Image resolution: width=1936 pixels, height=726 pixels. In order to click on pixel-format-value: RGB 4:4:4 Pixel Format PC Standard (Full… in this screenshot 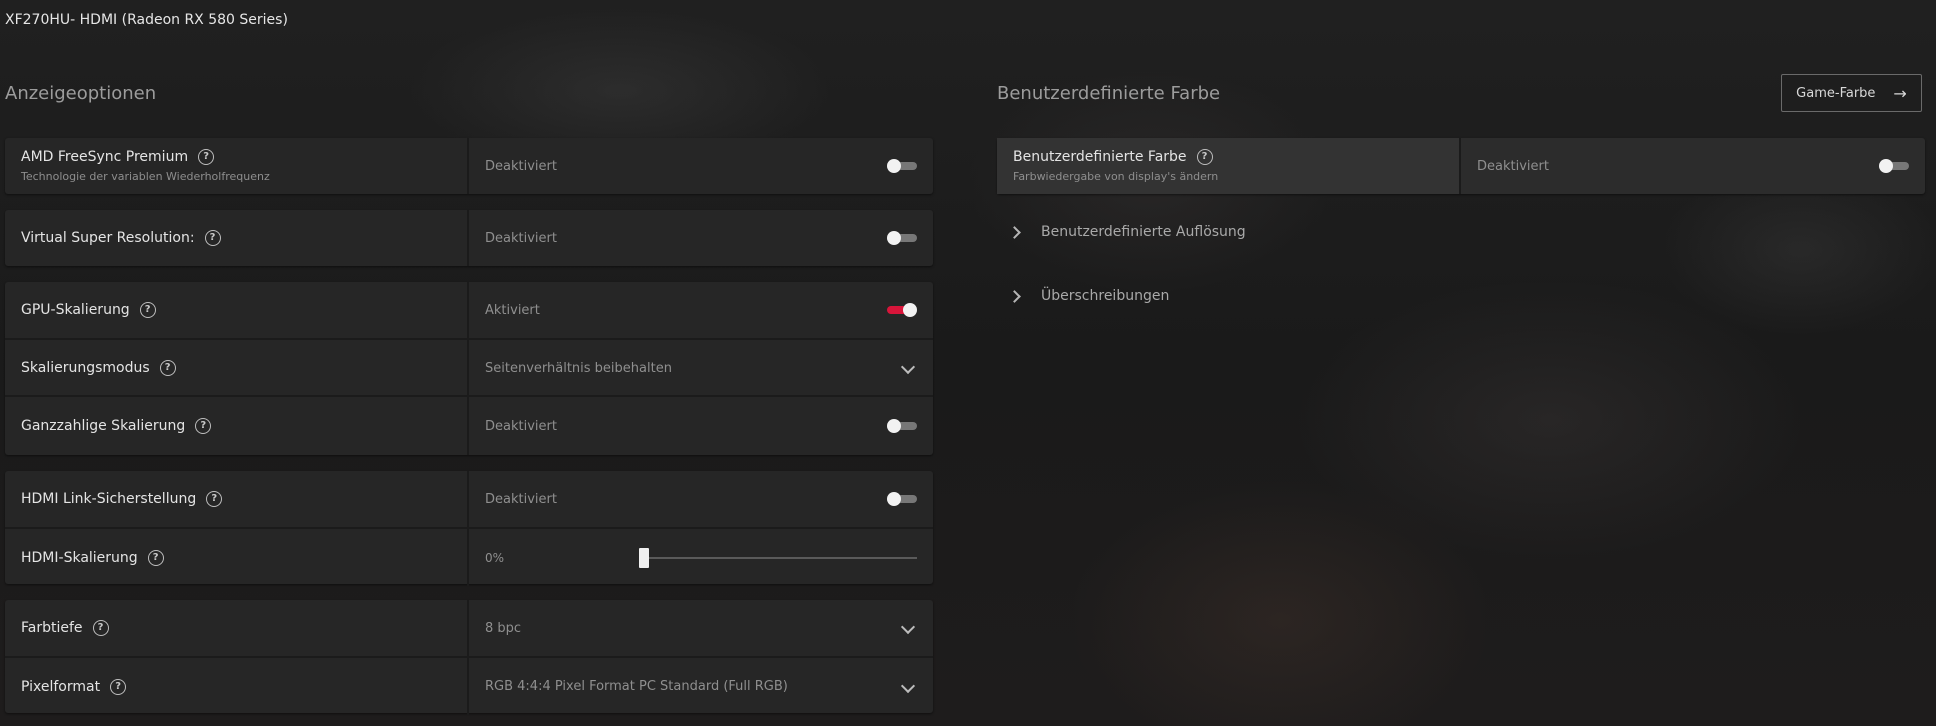, I will do `click(636, 686)`.